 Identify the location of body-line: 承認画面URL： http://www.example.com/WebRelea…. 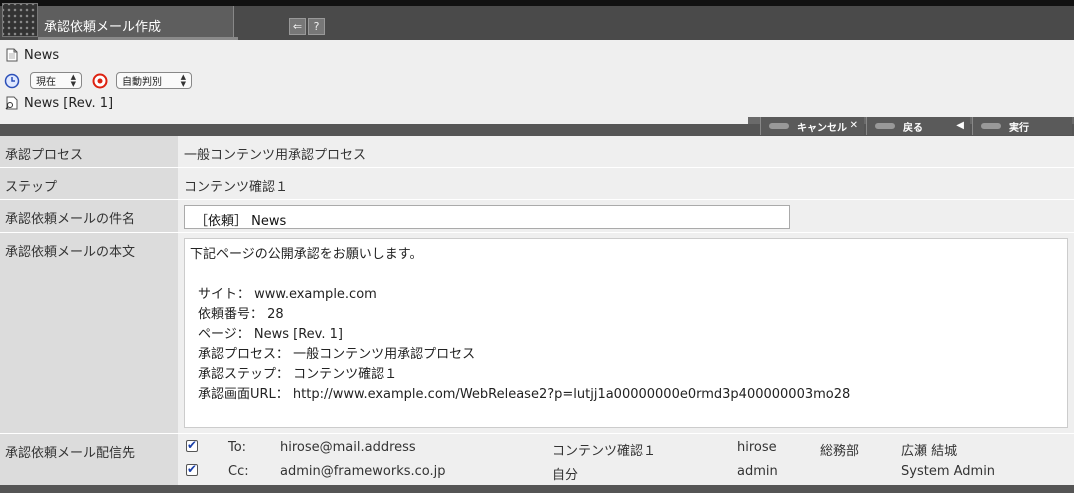
(524, 394).